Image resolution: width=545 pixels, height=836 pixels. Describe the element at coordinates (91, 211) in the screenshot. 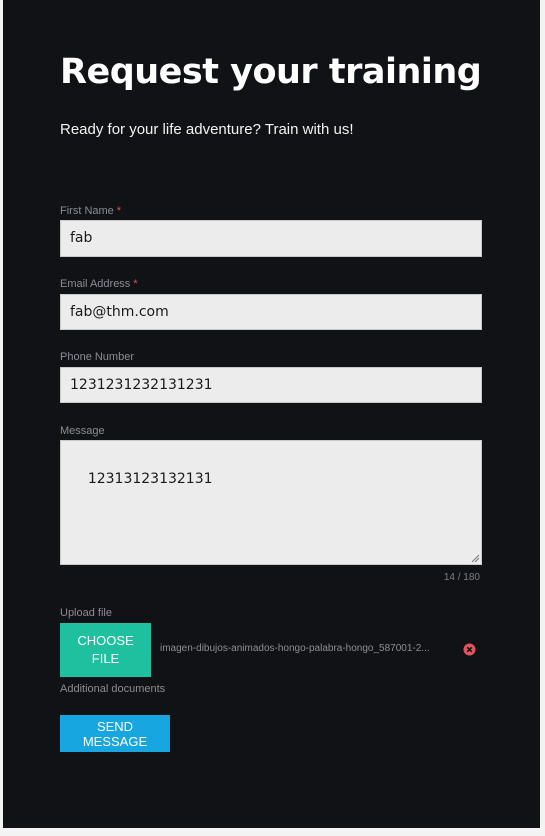

I see `first-name-label: First Name *` at that location.